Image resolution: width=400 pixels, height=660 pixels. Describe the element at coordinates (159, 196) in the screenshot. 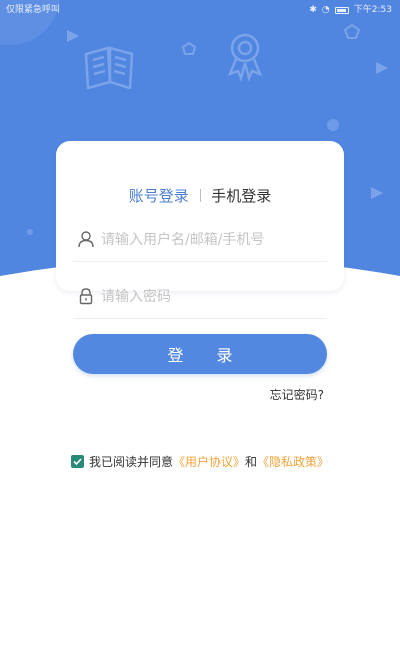

I see `tab-account-login: 账号登录` at that location.